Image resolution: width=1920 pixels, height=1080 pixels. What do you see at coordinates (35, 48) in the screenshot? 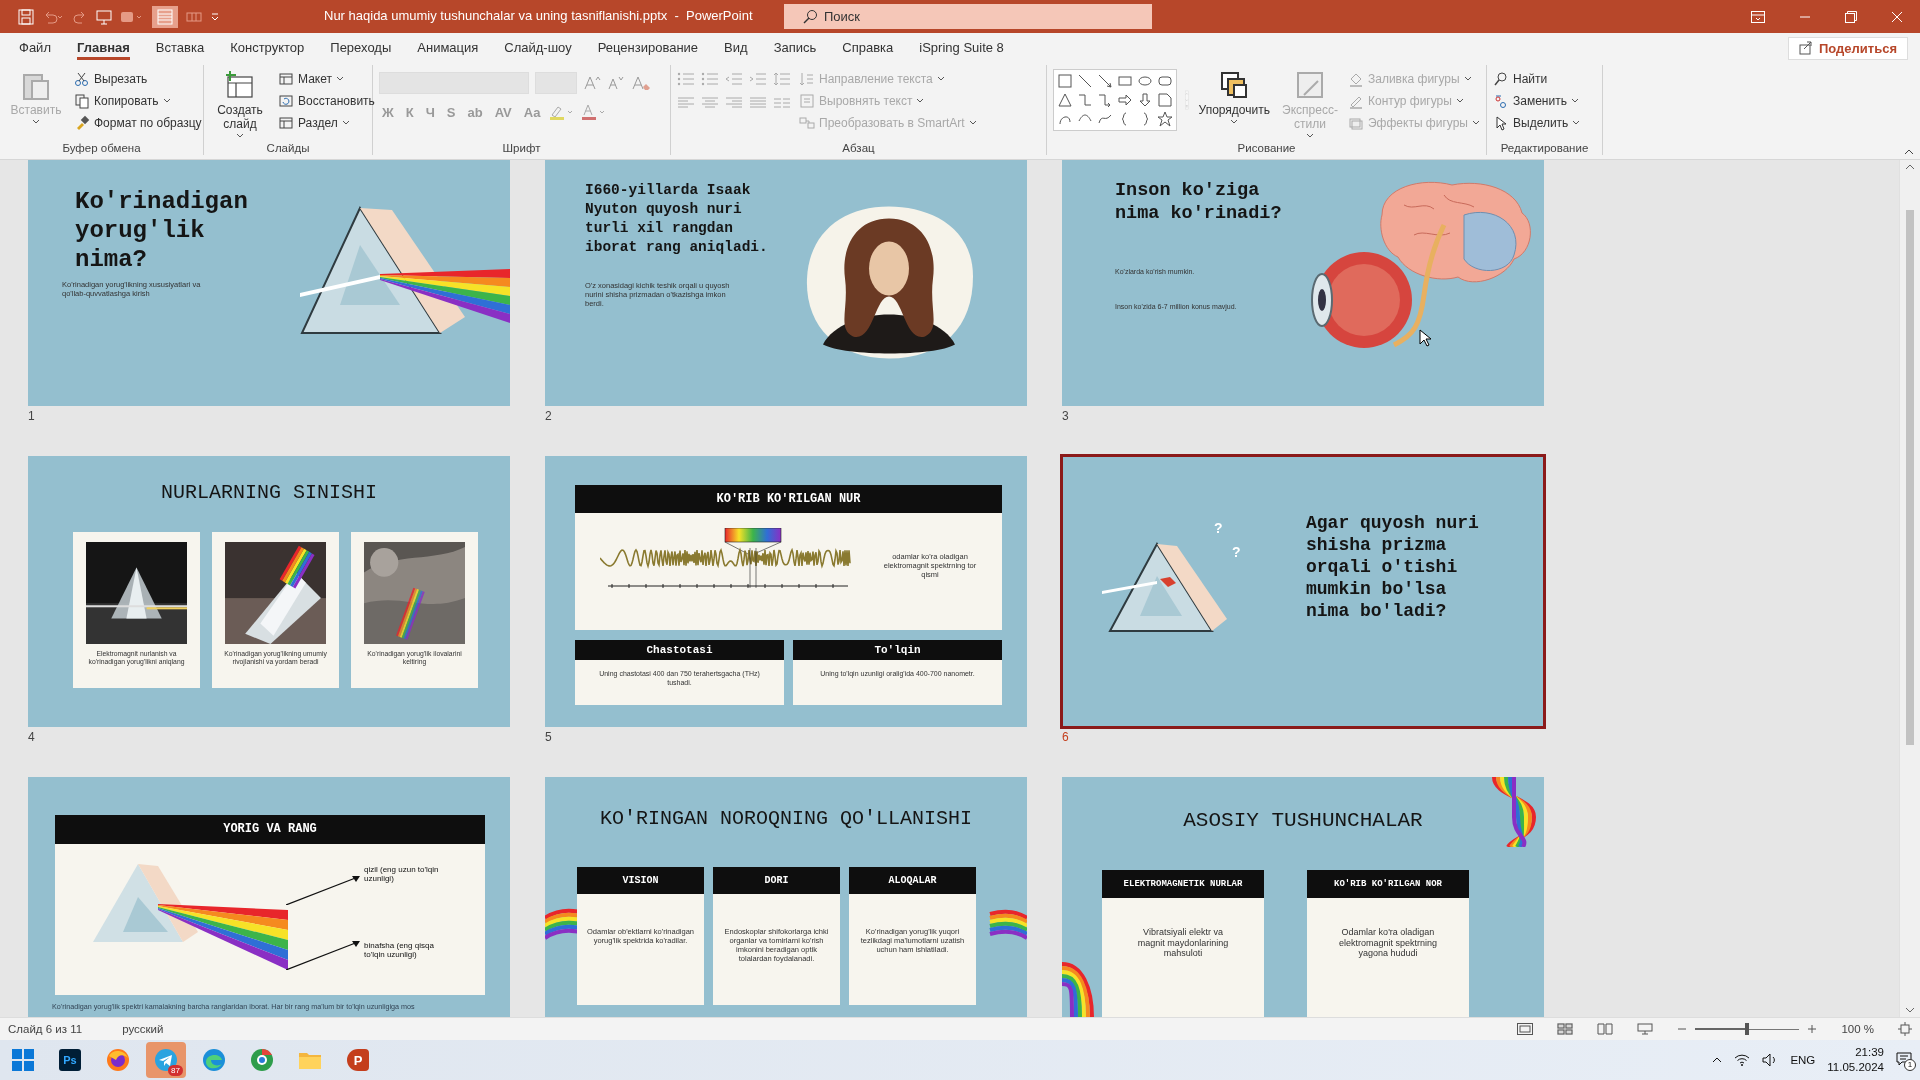
I see `menu-tab: Файл` at bounding box center [35, 48].